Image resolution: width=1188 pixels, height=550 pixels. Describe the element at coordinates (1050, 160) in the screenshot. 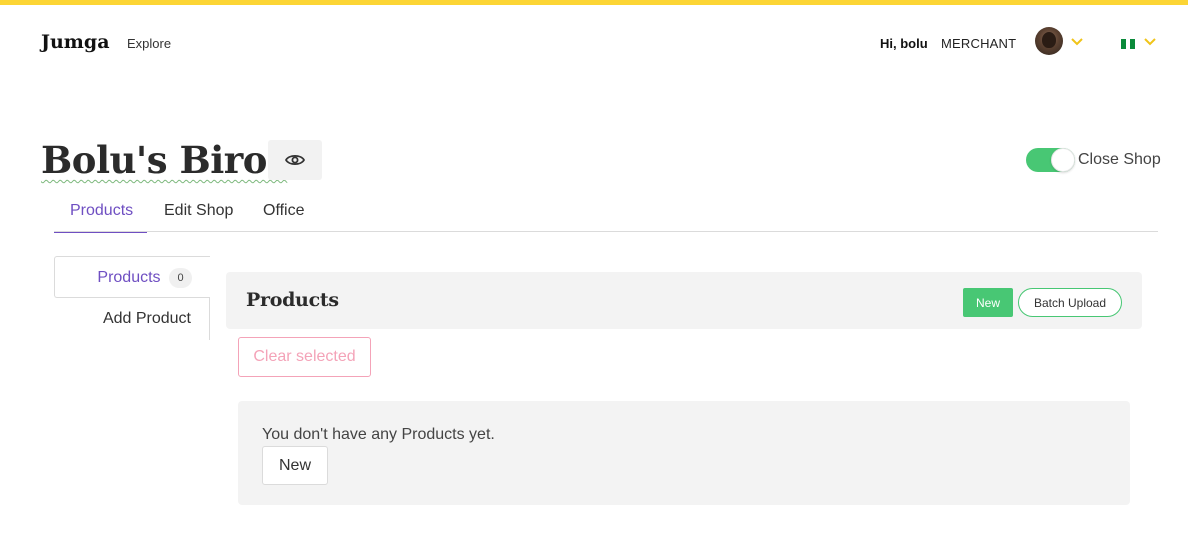

I see `close-shop-toggle` at that location.